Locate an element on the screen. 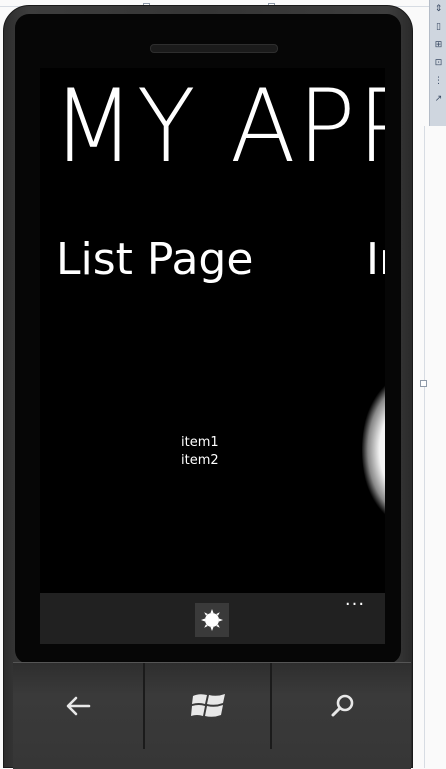  next-page-image is located at coordinates (373, 450).